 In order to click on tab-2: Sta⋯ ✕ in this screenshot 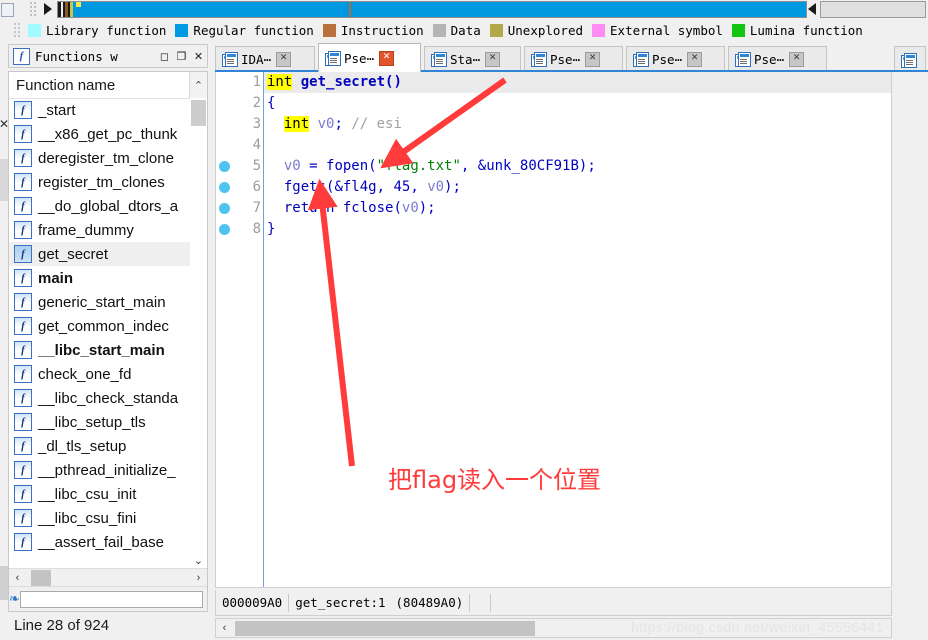, I will do `click(472, 58)`.